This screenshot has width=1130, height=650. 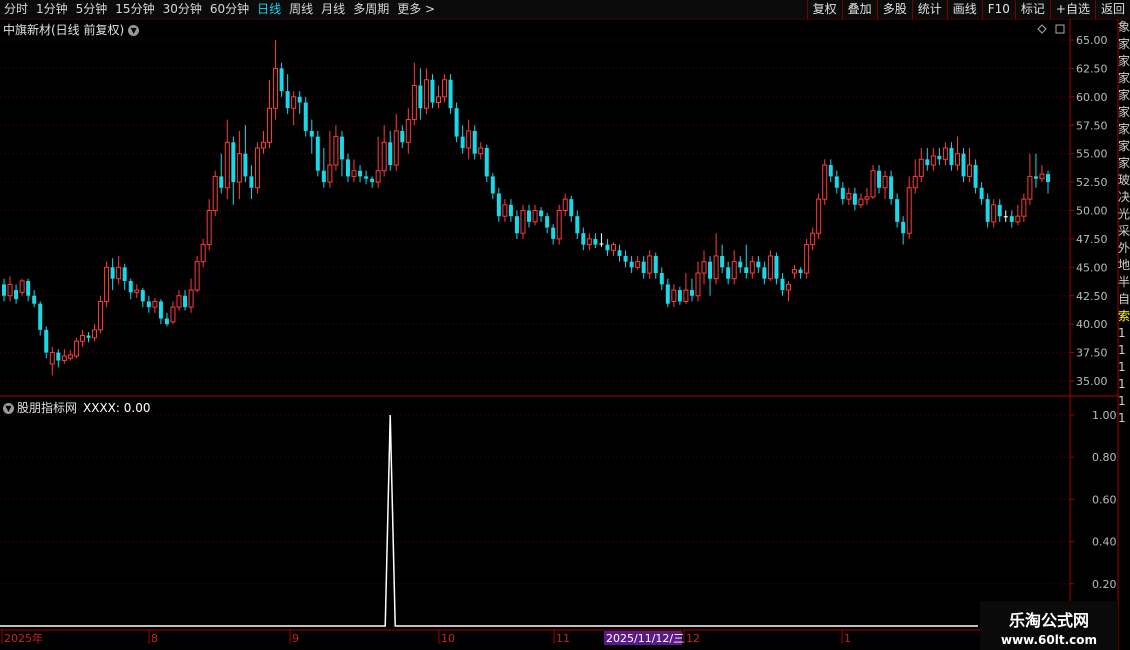 What do you see at coordinates (1049, 640) in the screenshot?
I see `watermark-url: www.60lt.com` at bounding box center [1049, 640].